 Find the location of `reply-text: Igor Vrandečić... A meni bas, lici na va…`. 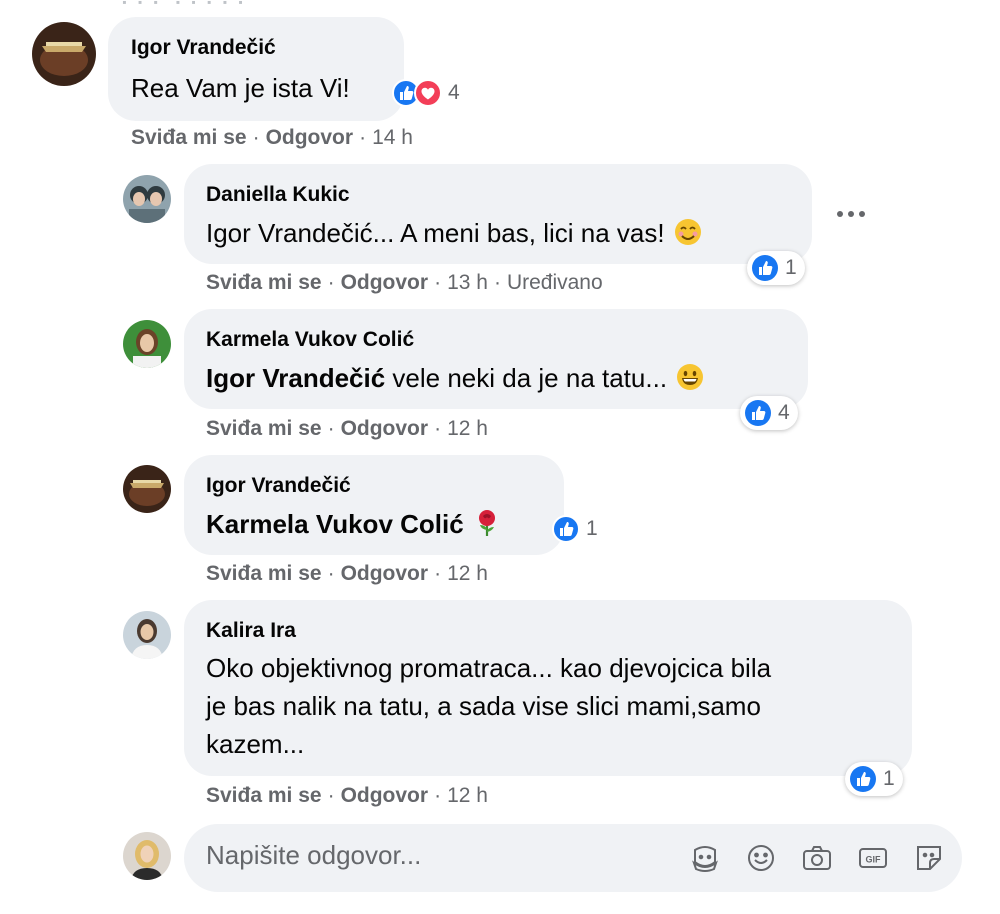

reply-text: Igor Vrandečić... A meni bas, lici na va… is located at coordinates (454, 233).